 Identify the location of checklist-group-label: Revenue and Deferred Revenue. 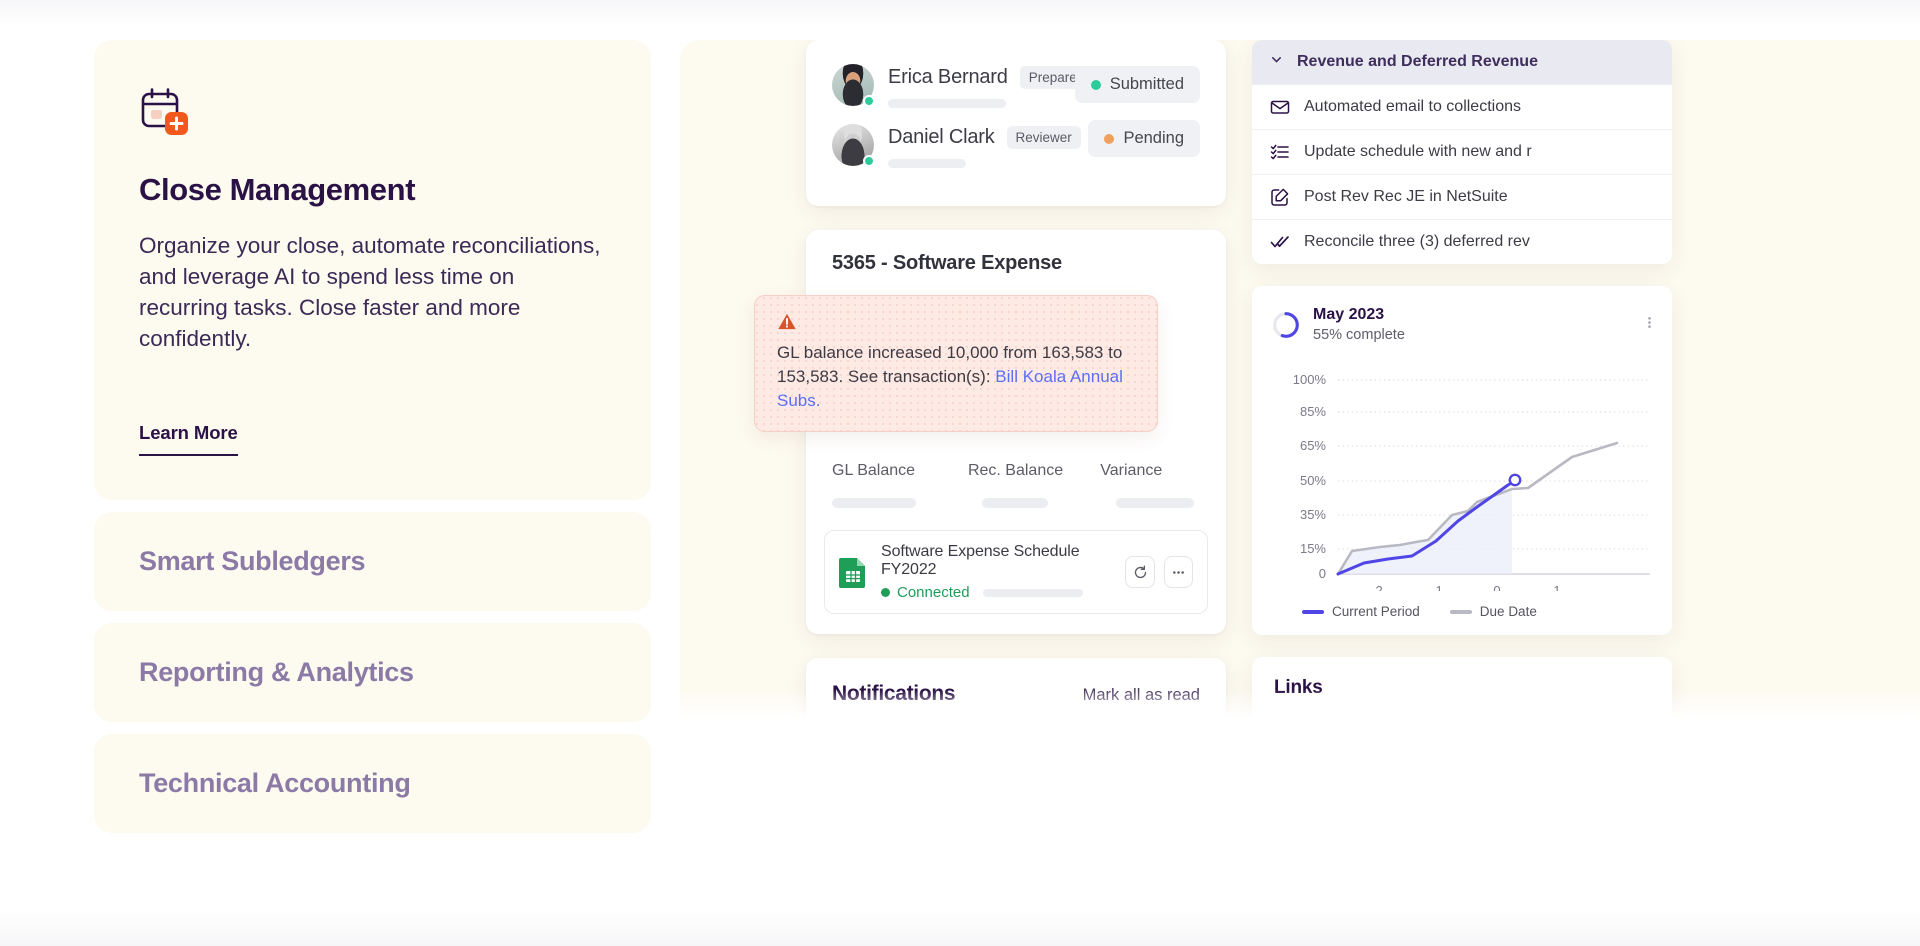
(1417, 61).